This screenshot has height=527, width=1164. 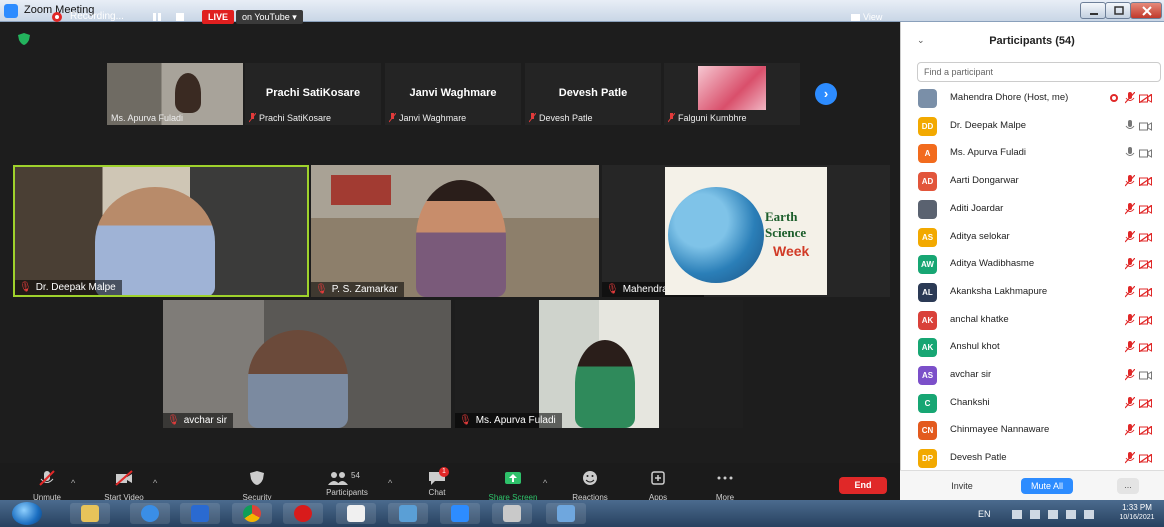 I want to click on participant-row: AL Akanksha Lakhmapure, so click(x=1037, y=292).